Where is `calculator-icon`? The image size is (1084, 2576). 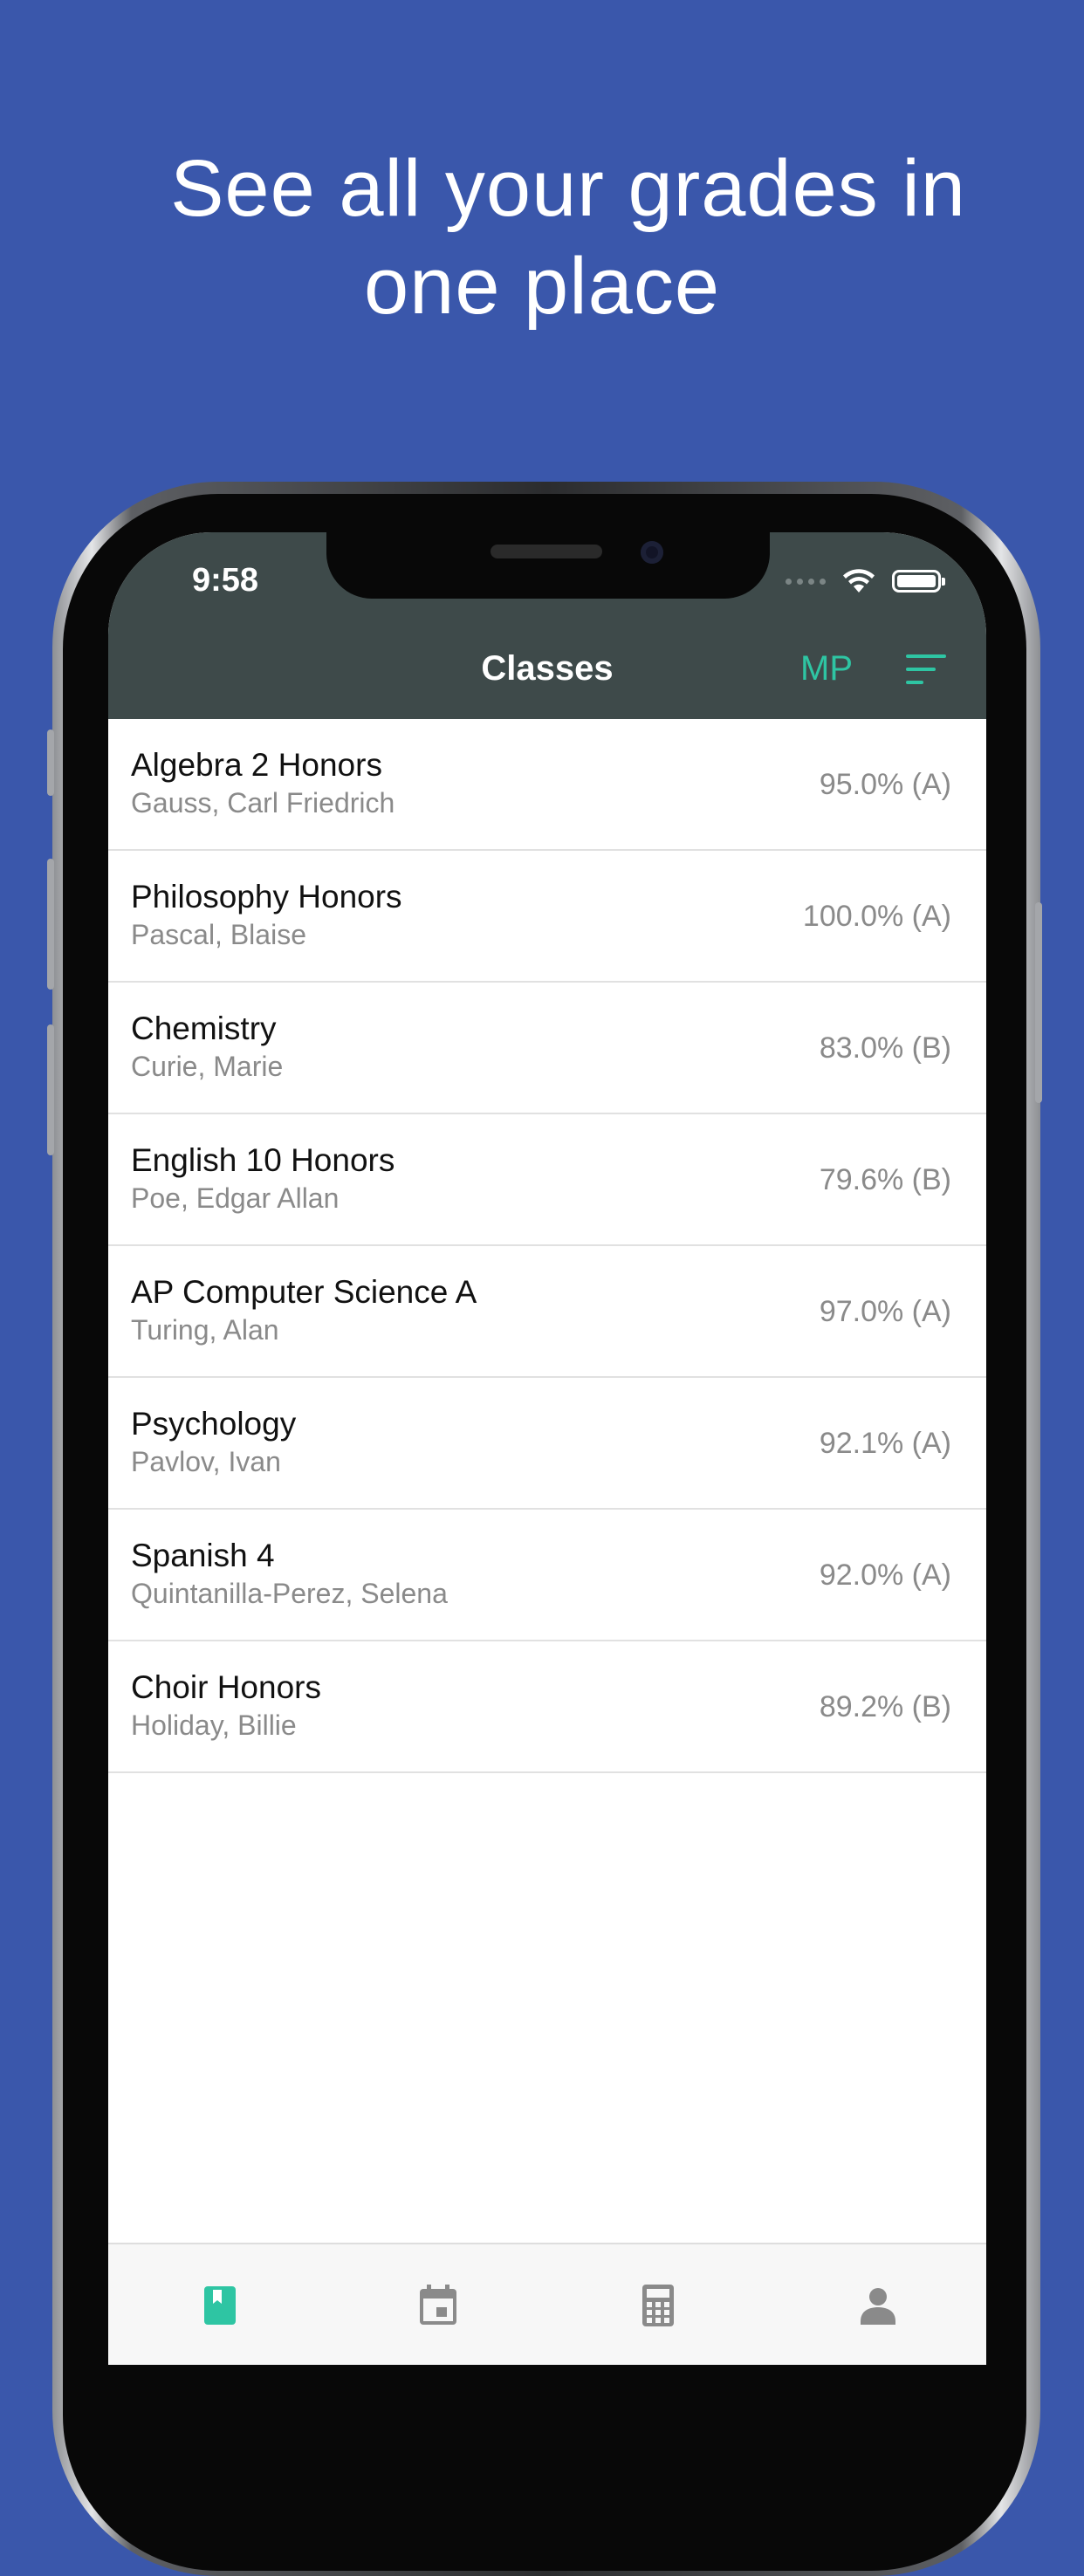
calculator-icon is located at coordinates (658, 2305).